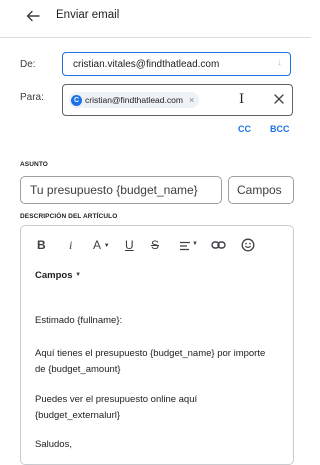  I want to click on cc-button: CC, so click(244, 129).